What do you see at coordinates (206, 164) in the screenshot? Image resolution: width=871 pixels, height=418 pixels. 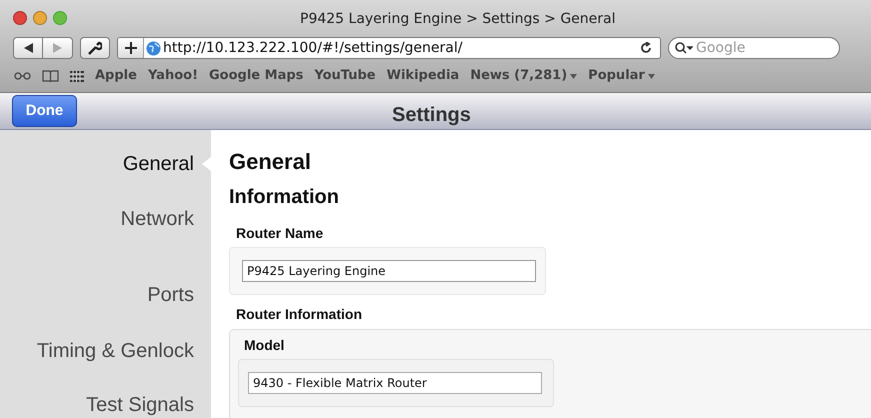 I see `selection-pointer-icon` at bounding box center [206, 164].